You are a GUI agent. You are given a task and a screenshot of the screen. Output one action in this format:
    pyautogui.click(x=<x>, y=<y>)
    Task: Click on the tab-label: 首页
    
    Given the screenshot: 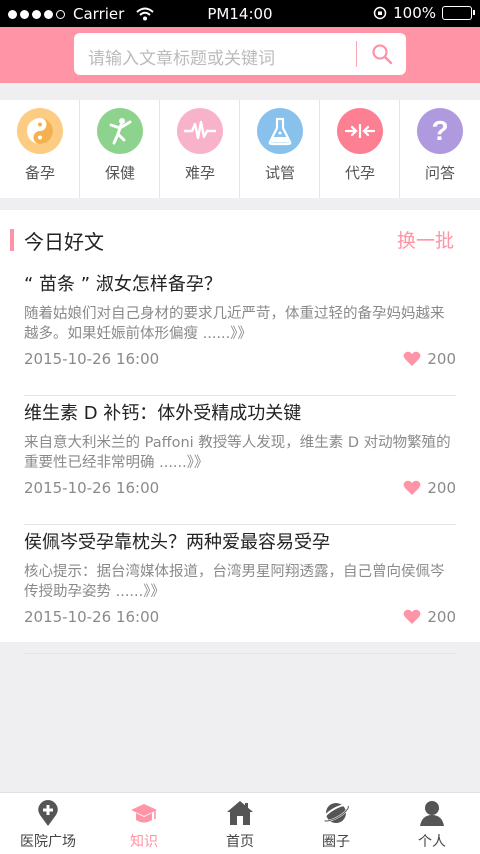 What is the action you would take?
    pyautogui.click(x=240, y=842)
    